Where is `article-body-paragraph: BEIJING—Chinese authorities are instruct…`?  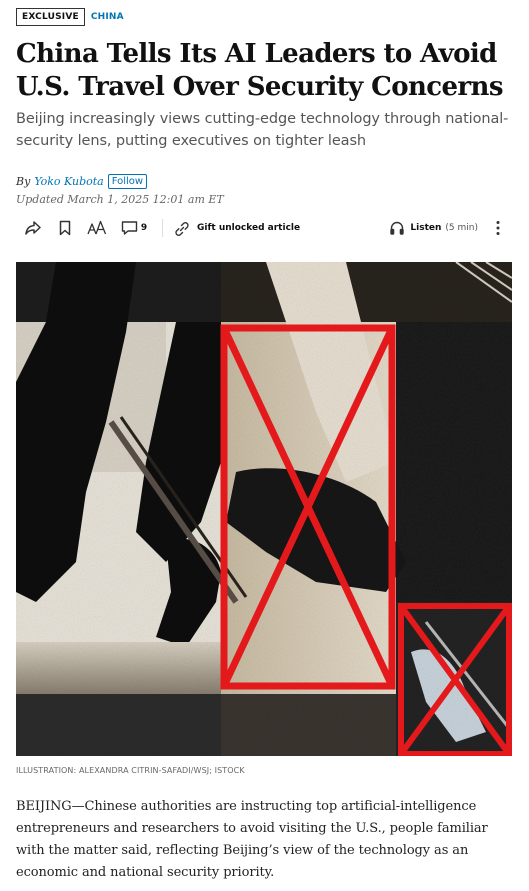
article-body-paragraph: BEIJING—Chinese authorities are instruct… is located at coordinates (252, 839).